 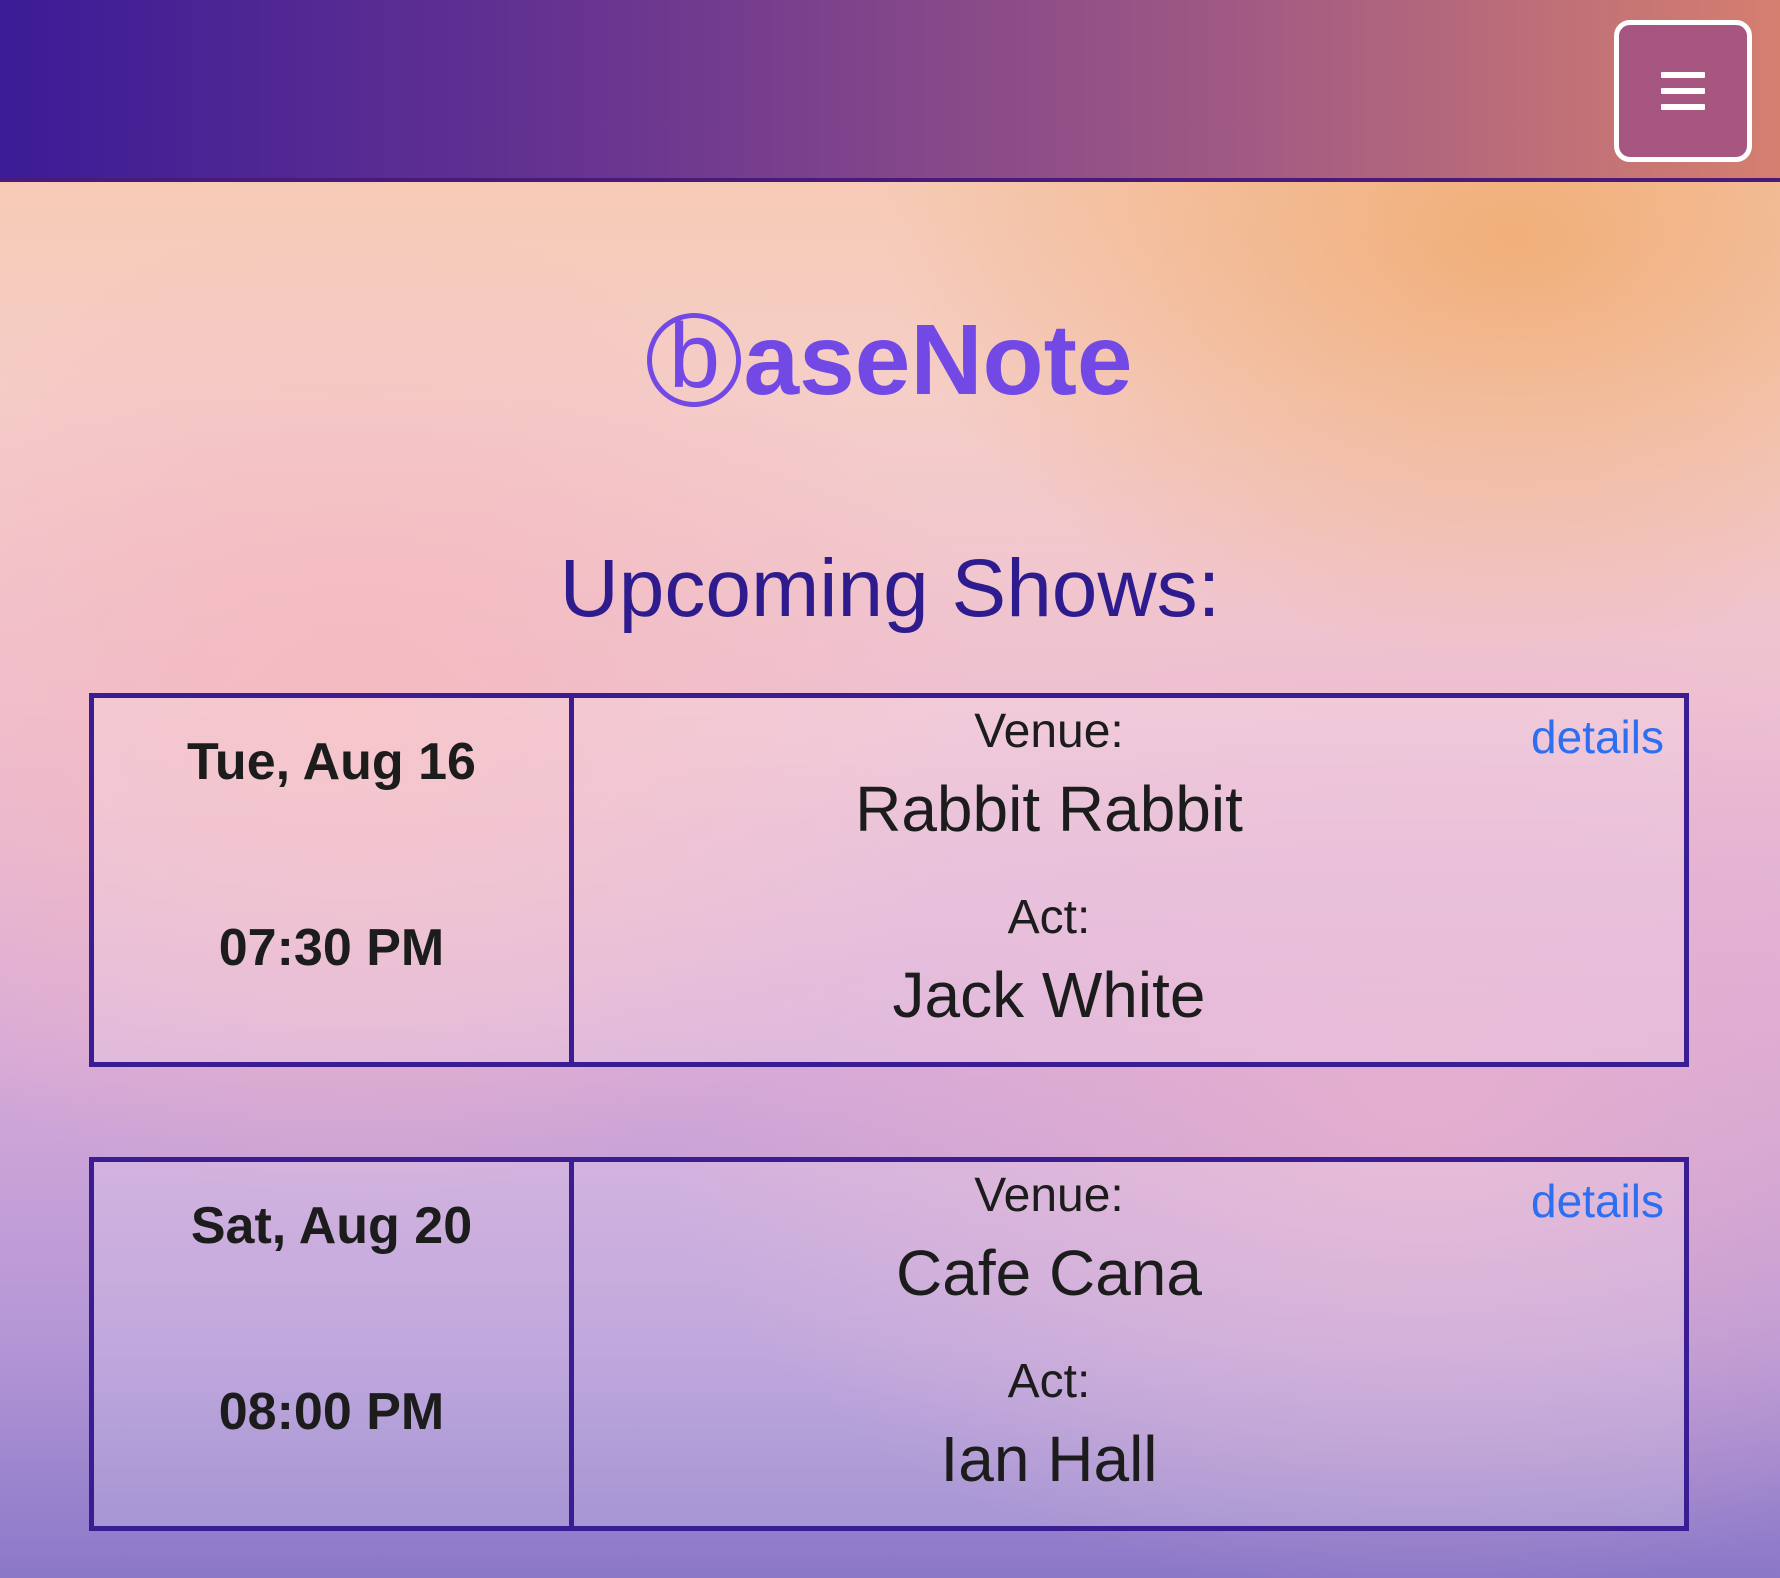 What do you see at coordinates (334, 880) in the screenshot?
I see `show-datetime: Tue, Aug 16 07:30 PM` at bounding box center [334, 880].